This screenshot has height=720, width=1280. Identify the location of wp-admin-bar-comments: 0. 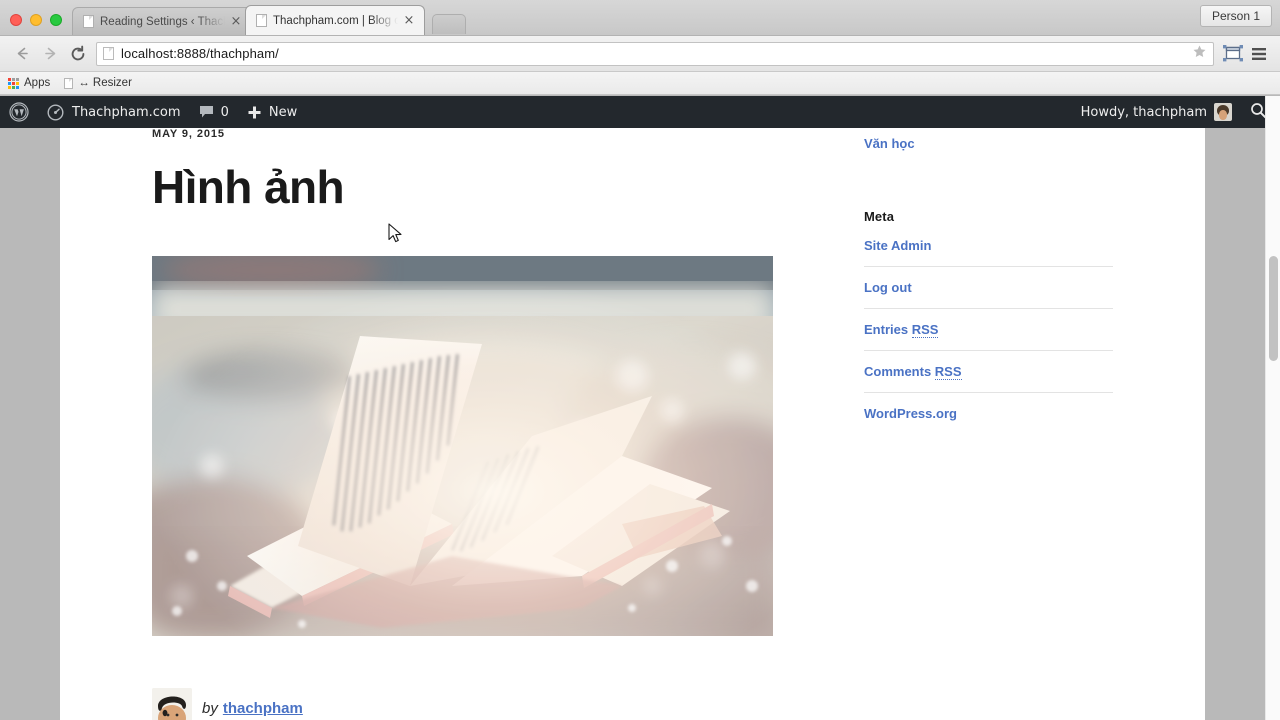
(214, 112).